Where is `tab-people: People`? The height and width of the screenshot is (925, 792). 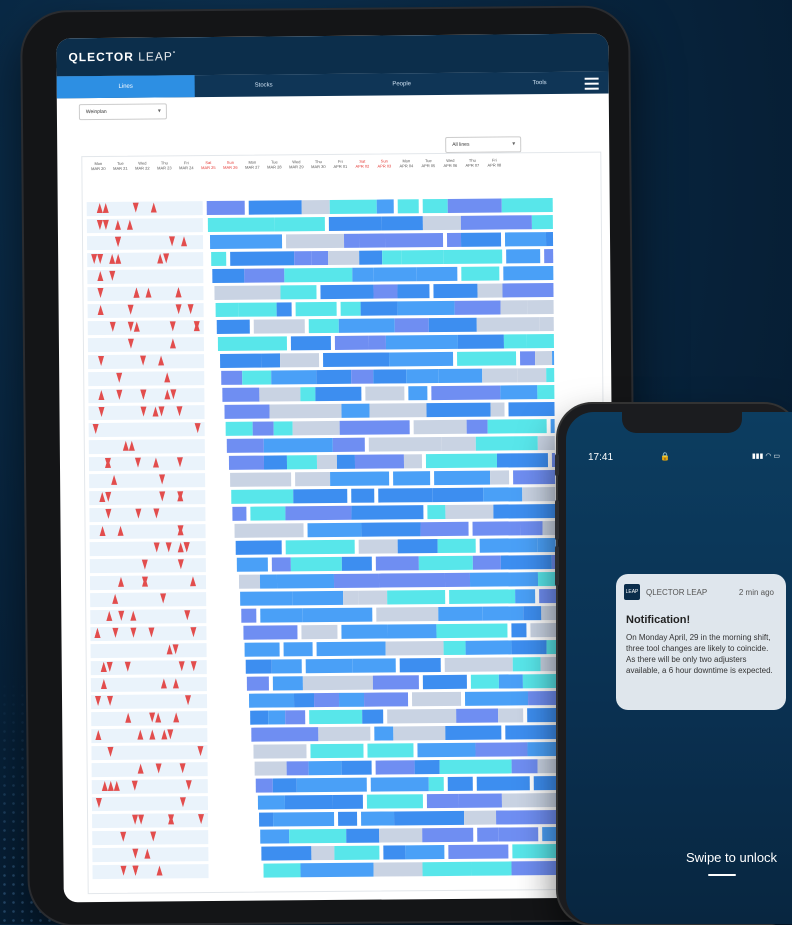
tab-people: People is located at coordinates (402, 84).